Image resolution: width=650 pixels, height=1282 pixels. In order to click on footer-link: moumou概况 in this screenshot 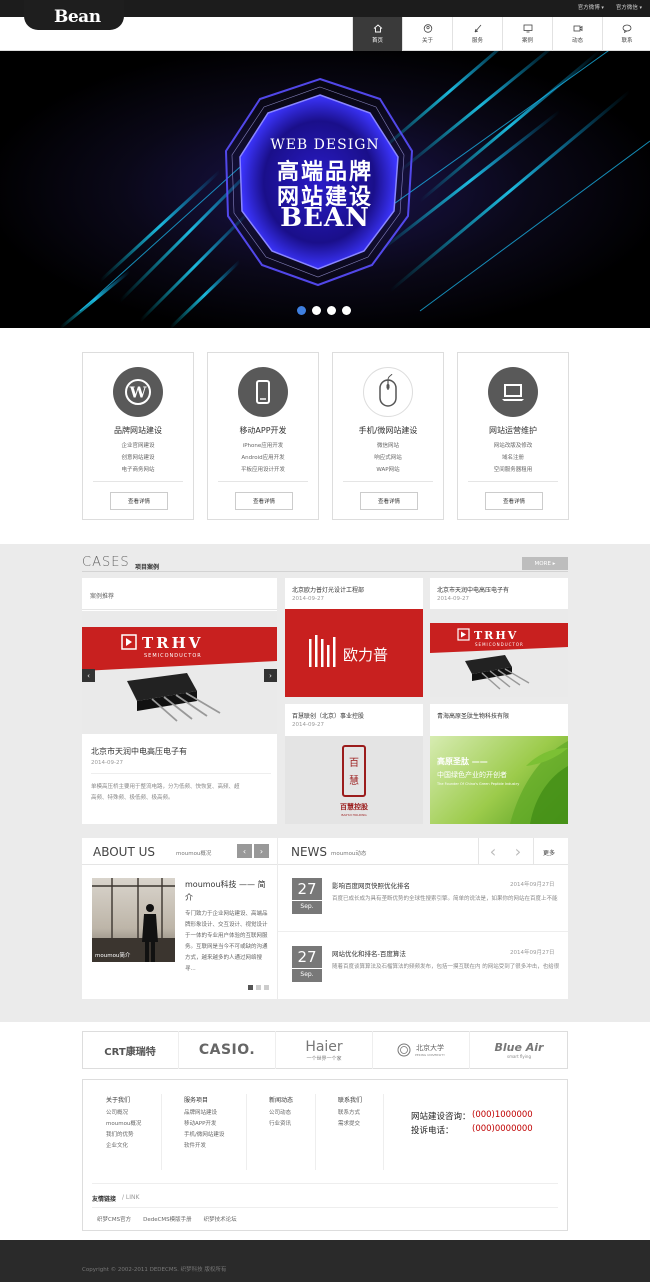, I will do `click(123, 1124)`.